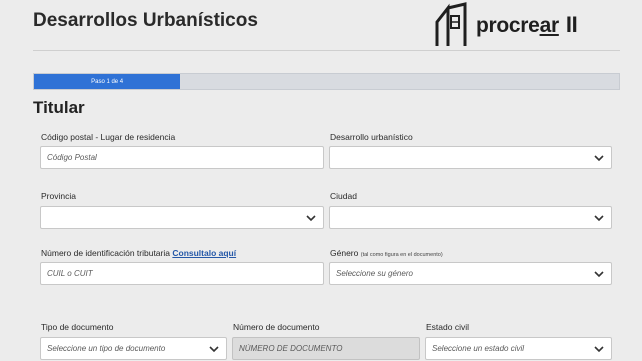 This screenshot has height=361, width=642. What do you see at coordinates (59, 107) in the screenshot?
I see `section-title: Titular` at bounding box center [59, 107].